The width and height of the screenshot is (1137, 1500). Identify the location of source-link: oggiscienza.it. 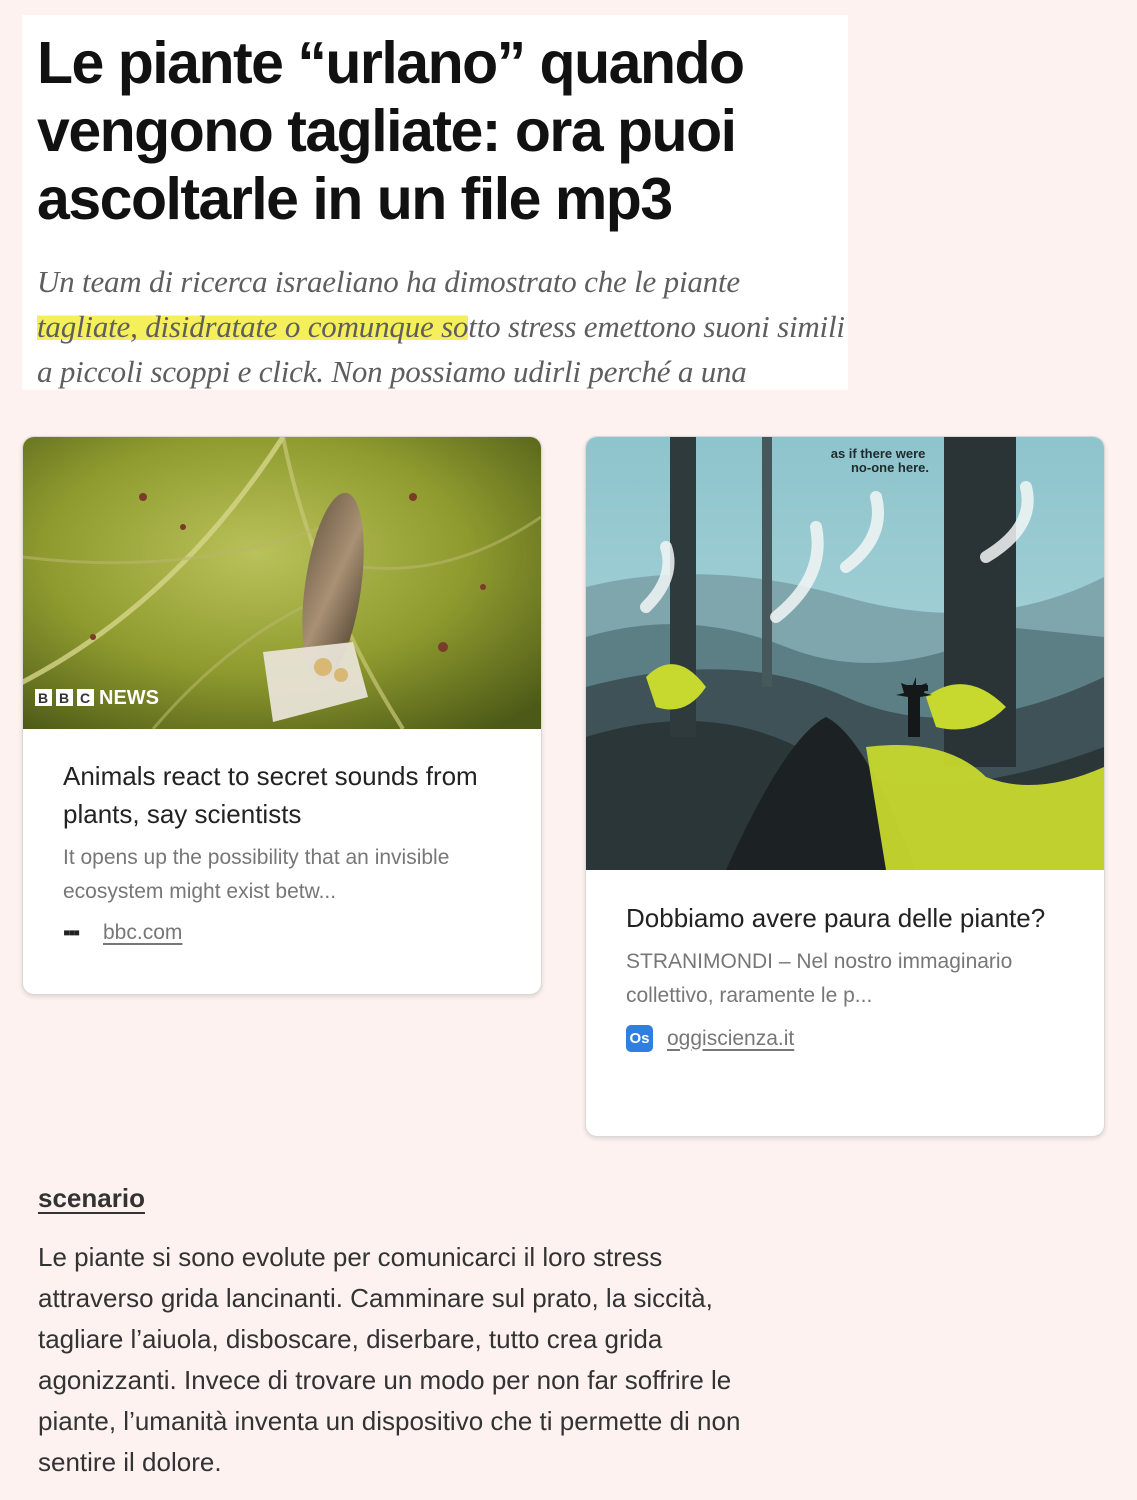
(730, 1039).